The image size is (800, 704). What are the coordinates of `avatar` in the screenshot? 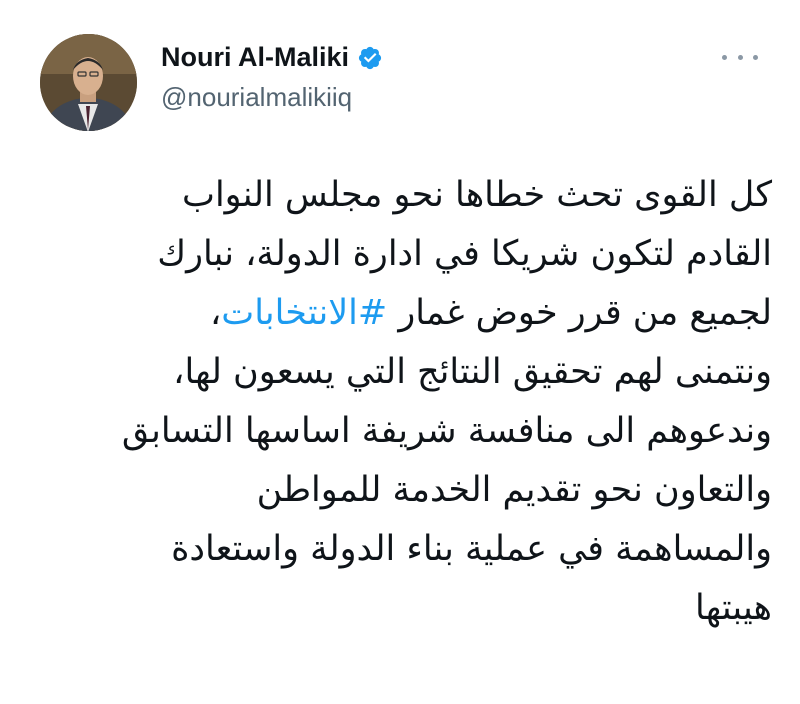 It's located at (88, 82).